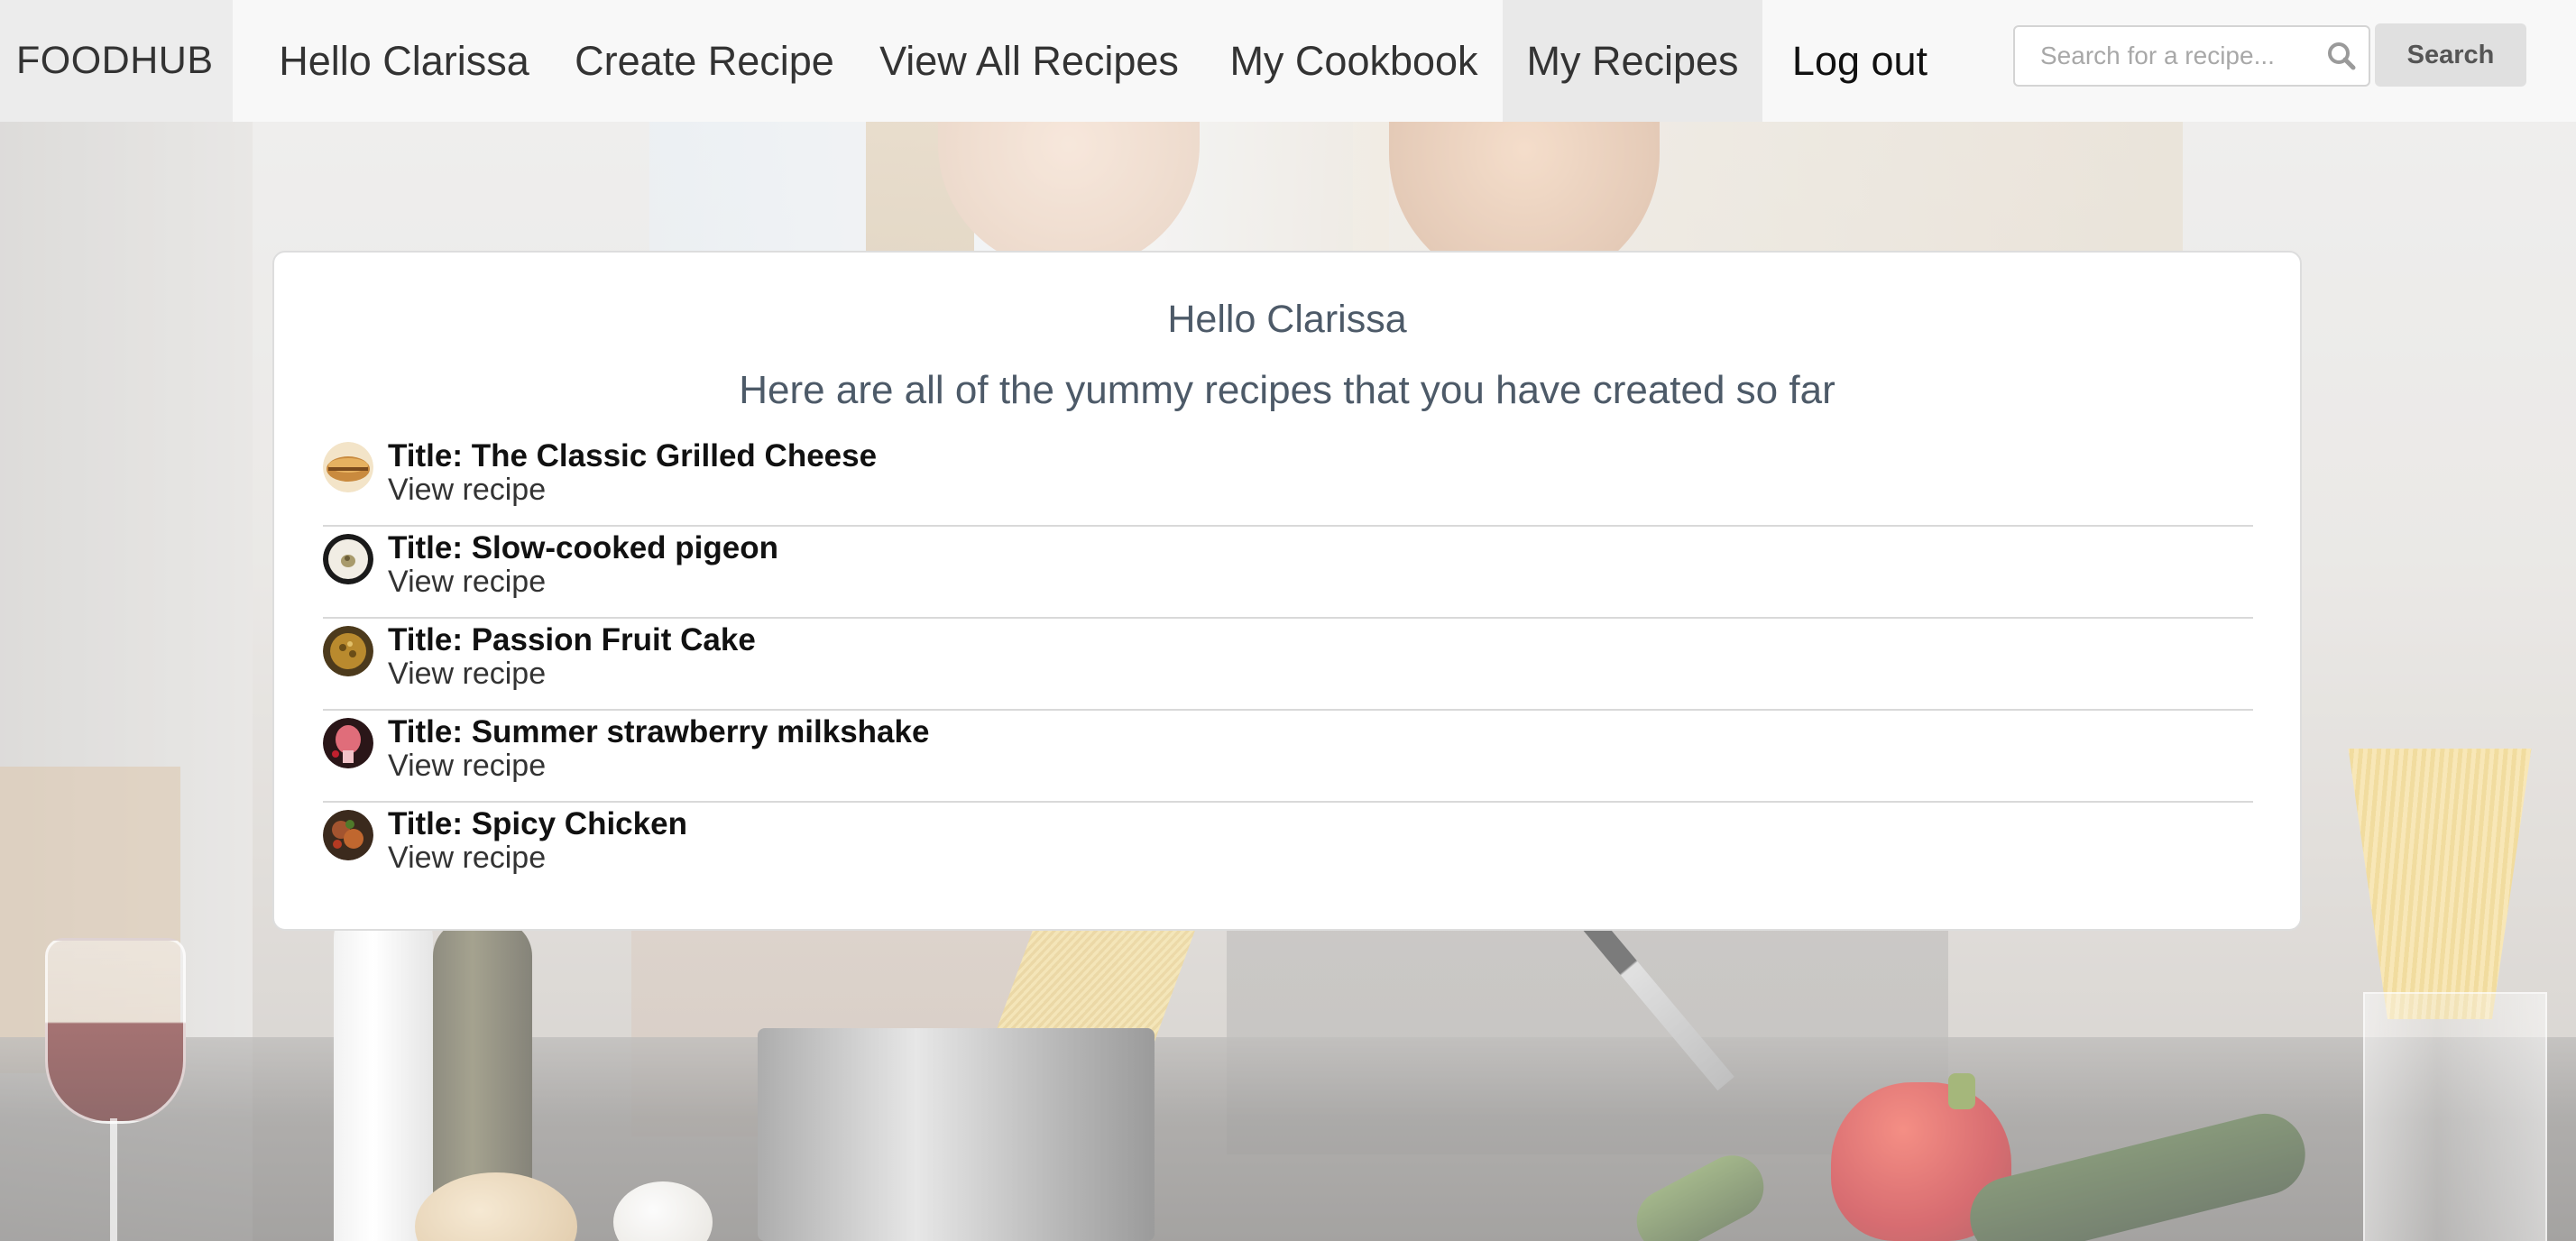 This screenshot has width=2576, height=1241. Describe the element at coordinates (2191, 56) in the screenshot. I see `search-input` at that location.